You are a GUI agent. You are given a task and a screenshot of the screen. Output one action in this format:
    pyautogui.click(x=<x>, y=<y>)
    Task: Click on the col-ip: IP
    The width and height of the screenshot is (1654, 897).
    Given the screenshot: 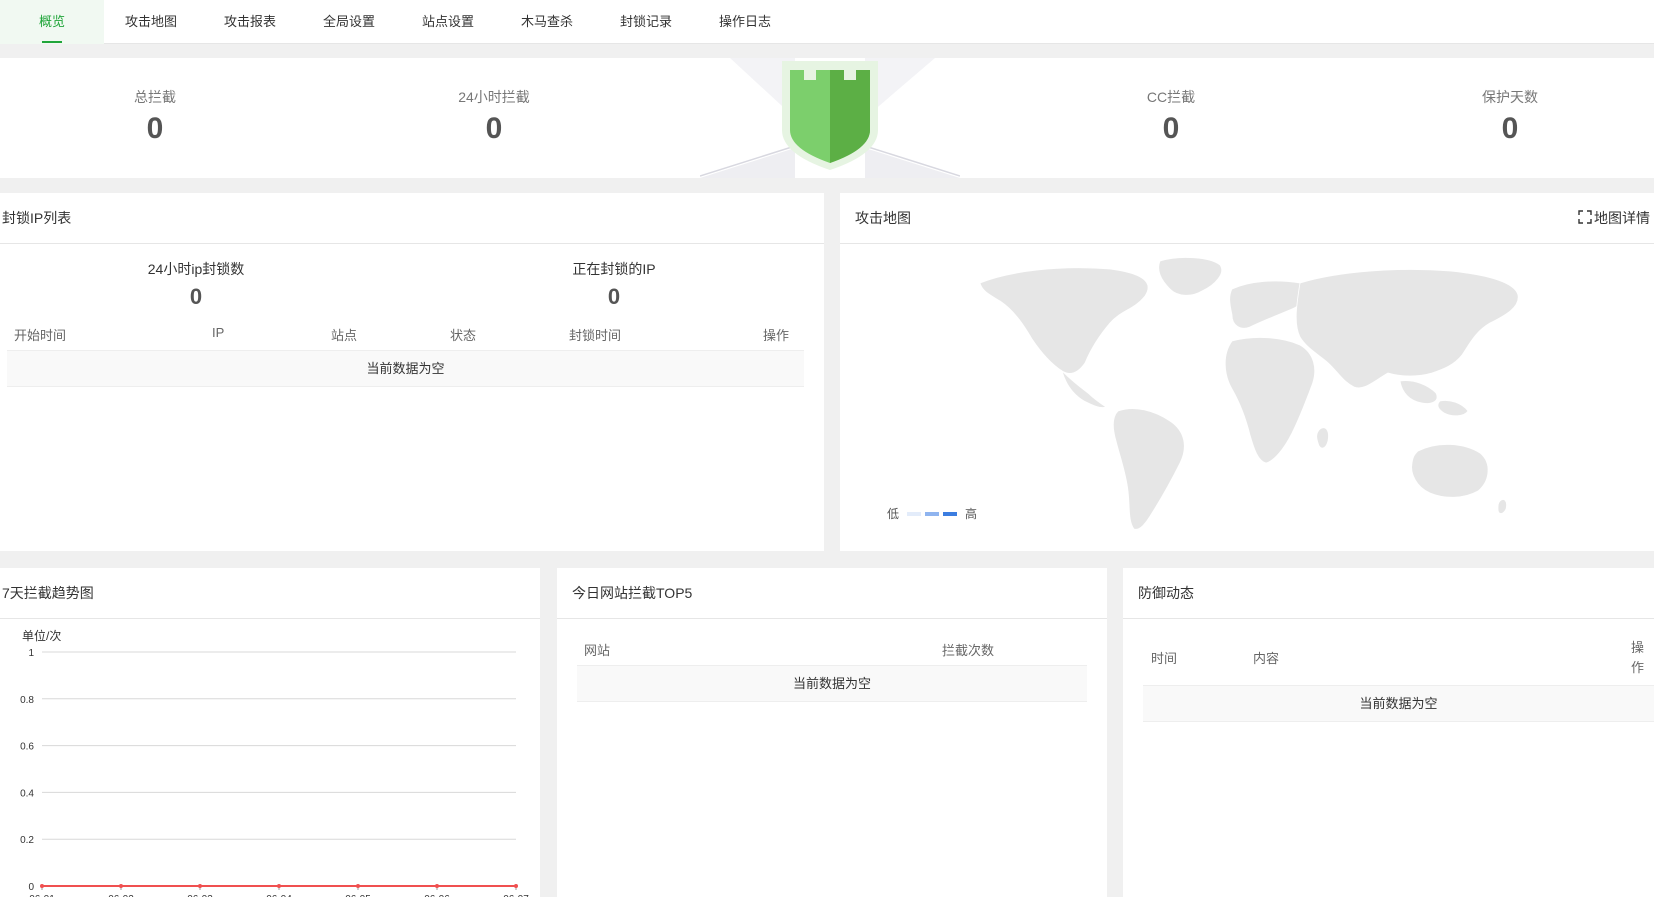 What is the action you would take?
    pyautogui.click(x=218, y=332)
    